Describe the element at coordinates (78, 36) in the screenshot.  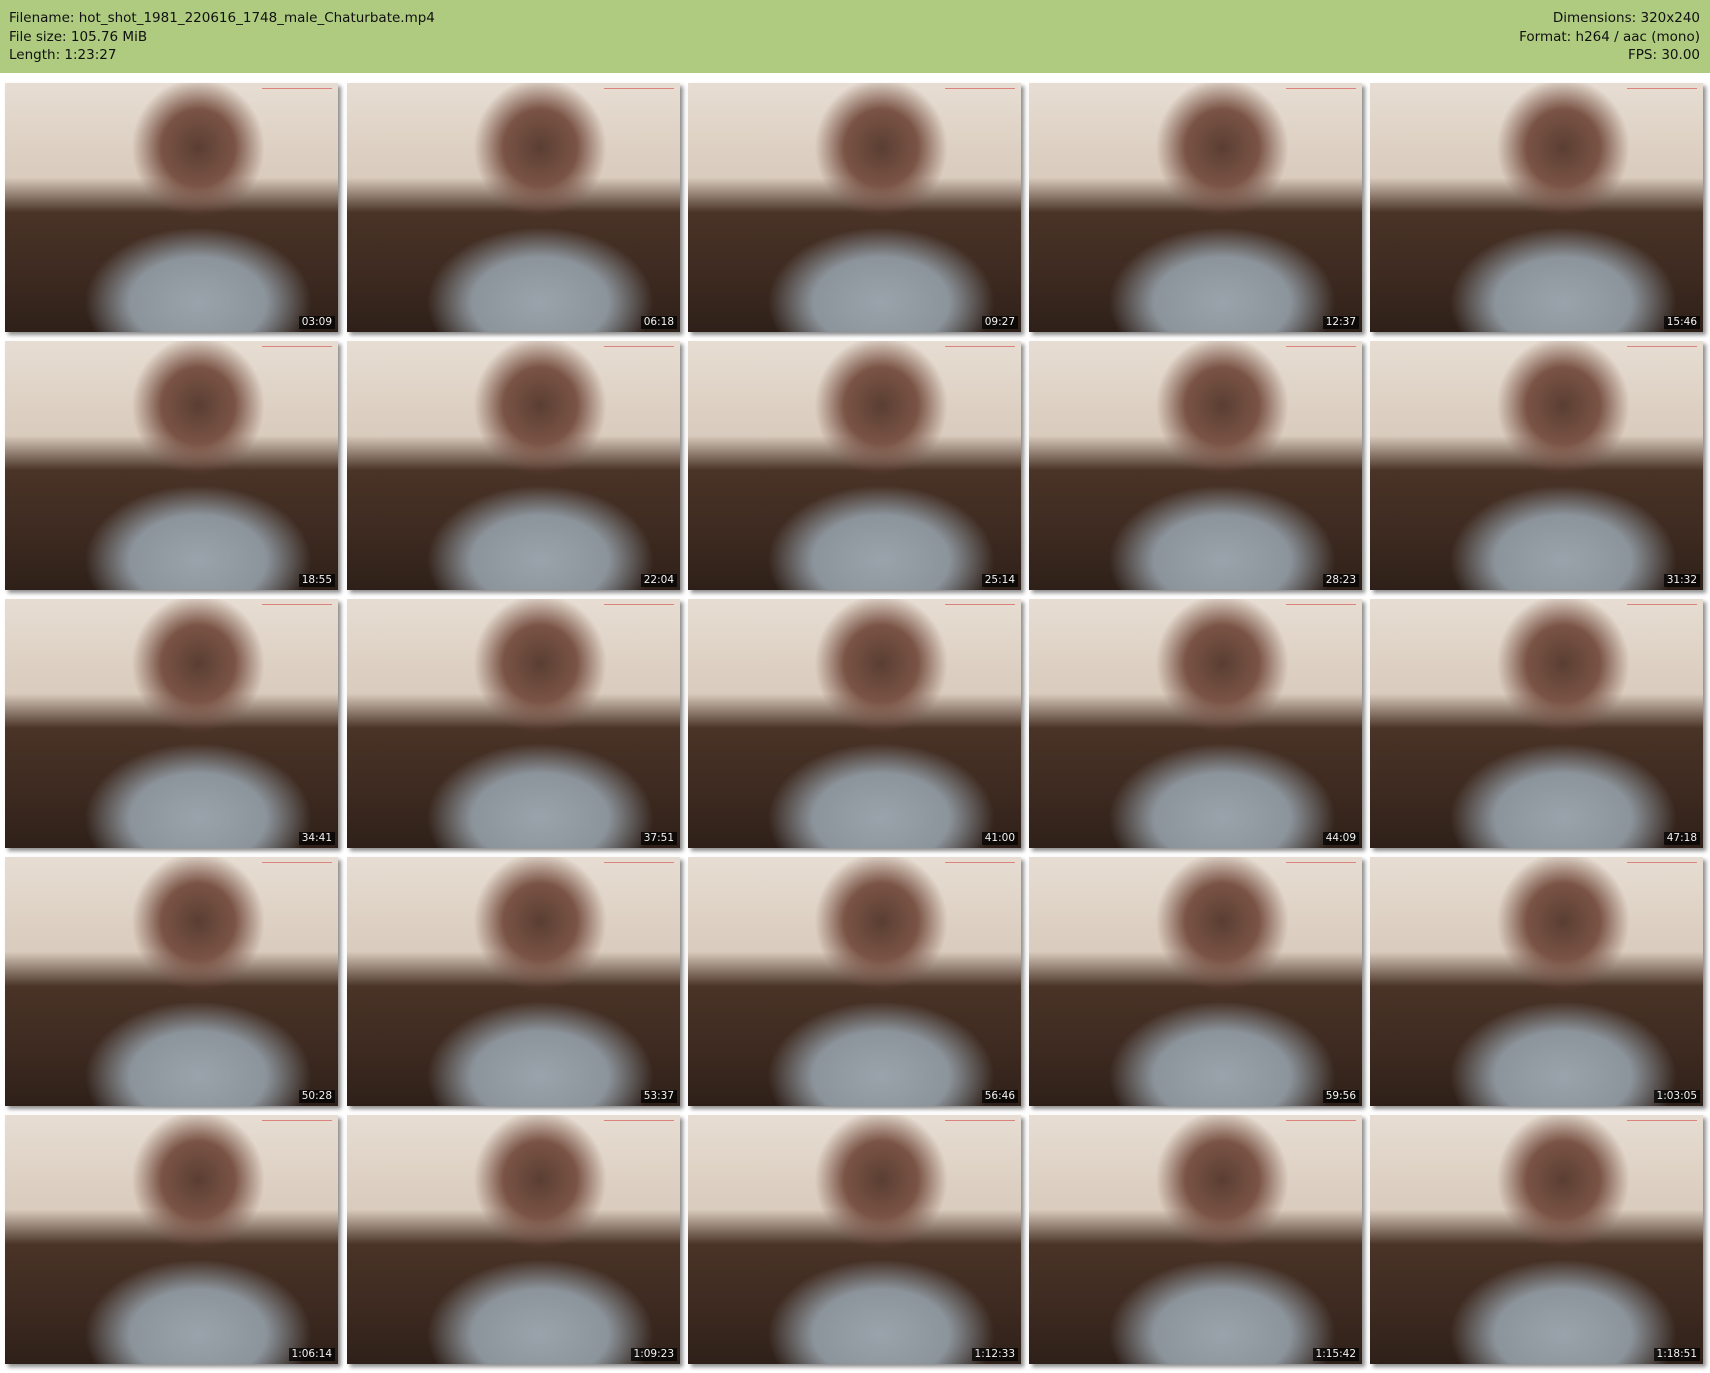
I see `filesize-text: File size: 105.76 MiB` at that location.